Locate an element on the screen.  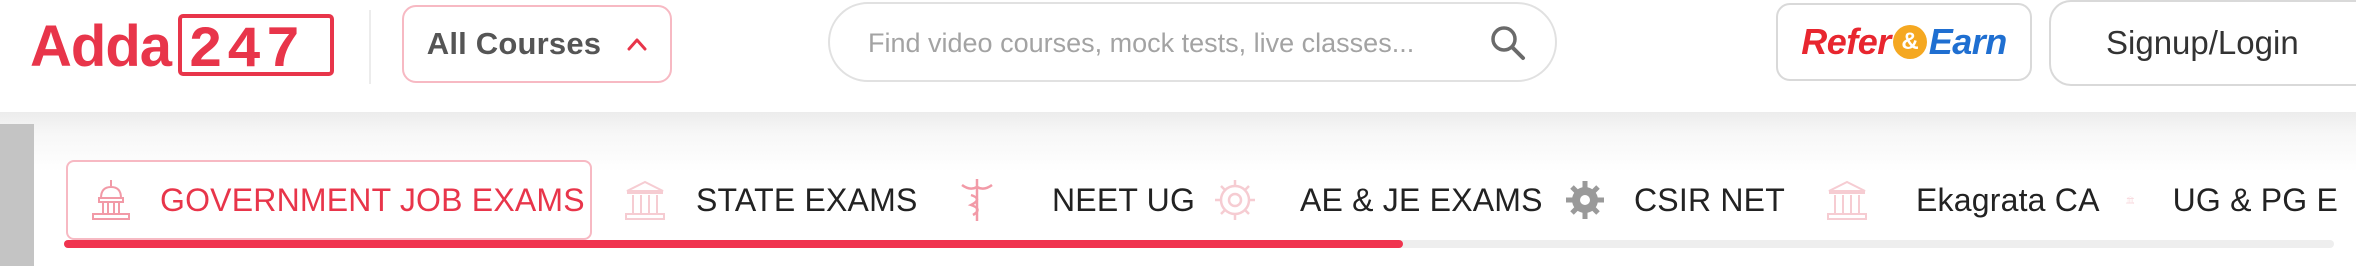
tab-label: STATE EXAMS is located at coordinates (807, 199).